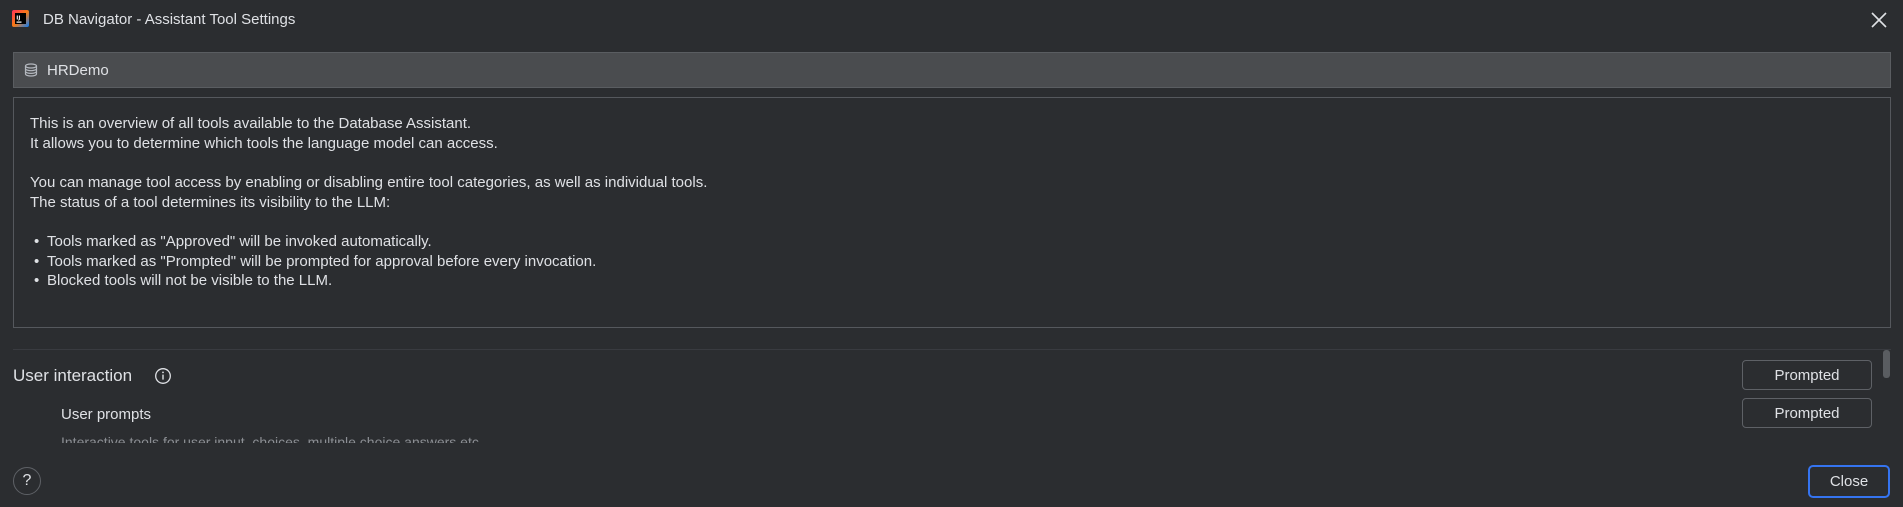 This screenshot has height=507, width=1903. Describe the element at coordinates (78, 70) in the screenshot. I see `connection-name: HRDemo` at that location.